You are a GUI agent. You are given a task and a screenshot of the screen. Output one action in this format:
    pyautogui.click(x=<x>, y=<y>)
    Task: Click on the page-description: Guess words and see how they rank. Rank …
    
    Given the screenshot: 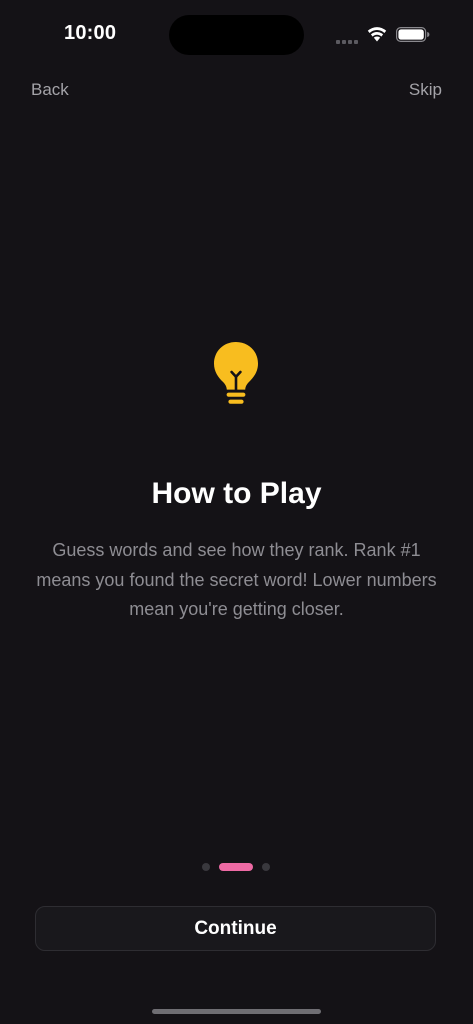 What is the action you would take?
    pyautogui.click(x=236, y=579)
    